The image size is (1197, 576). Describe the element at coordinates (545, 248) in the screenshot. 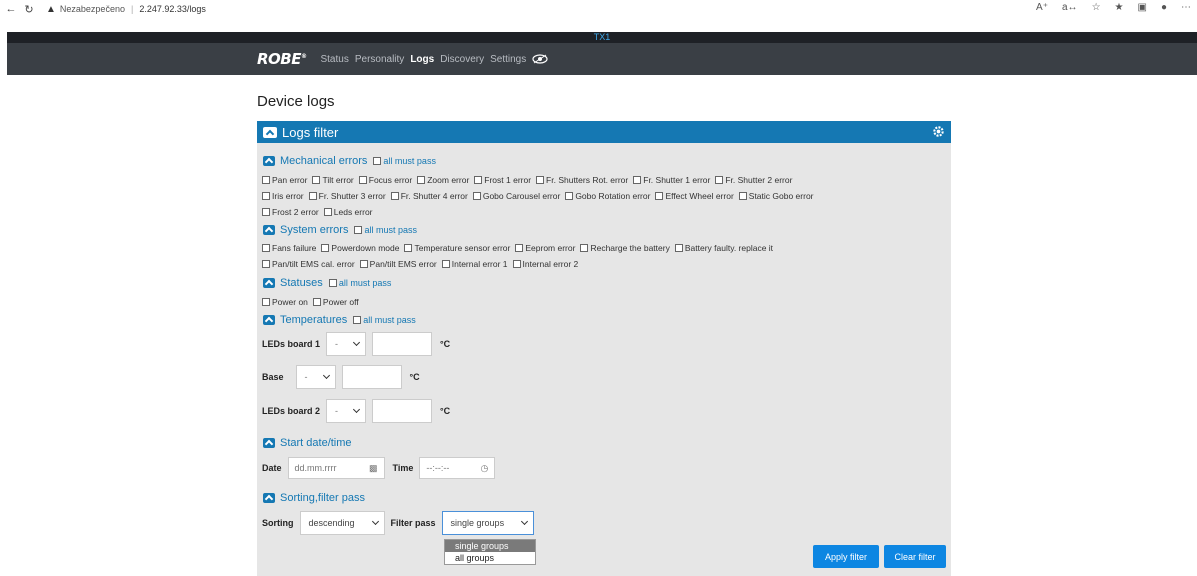

I see `checkbox-item: Eeprom error` at that location.